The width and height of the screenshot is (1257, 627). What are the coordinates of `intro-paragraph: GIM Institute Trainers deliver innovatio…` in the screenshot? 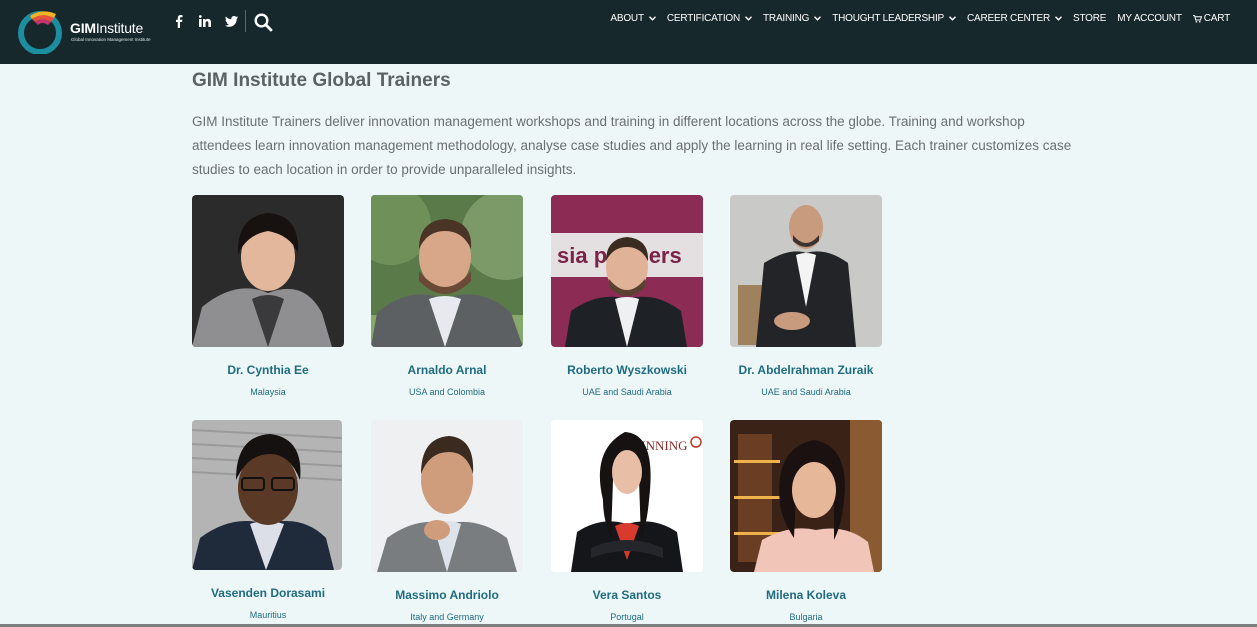 It's located at (632, 145).